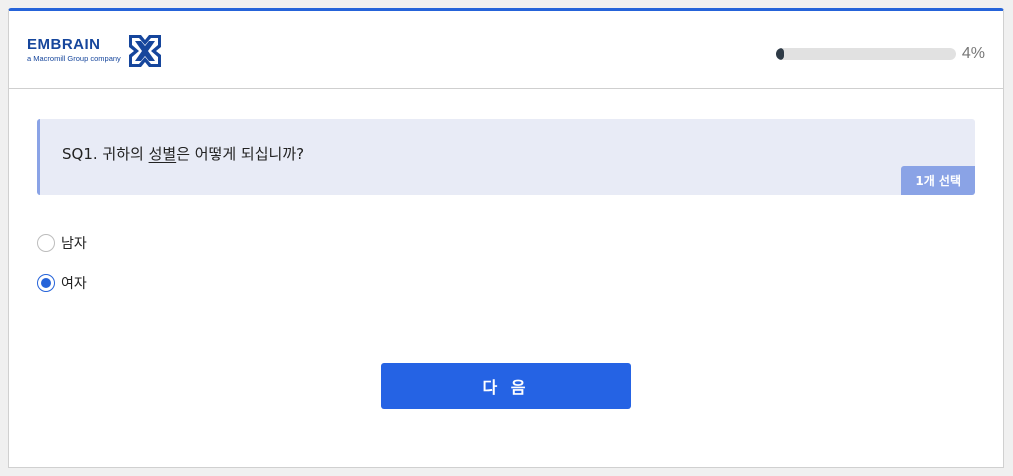 The height and width of the screenshot is (476, 1013). I want to click on brand-name: EMBRAIN, so click(64, 44).